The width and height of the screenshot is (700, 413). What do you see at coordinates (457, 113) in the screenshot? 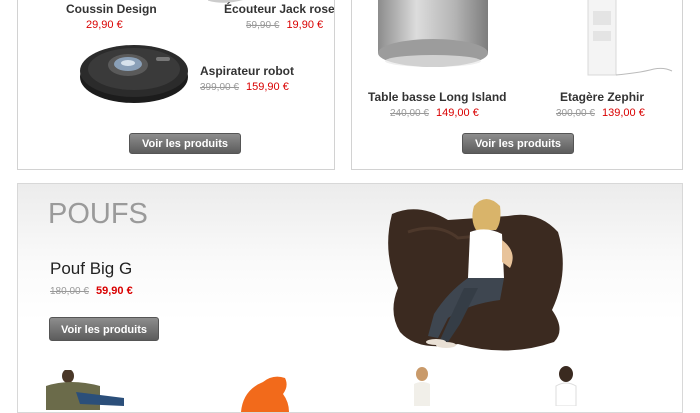
I see `new-price: 149,00 €` at bounding box center [457, 113].